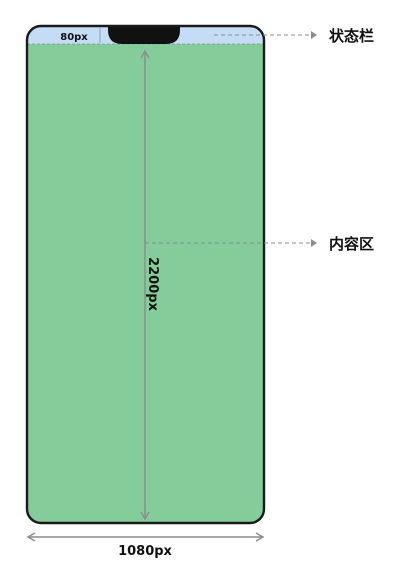 This screenshot has height=561, width=400. Describe the element at coordinates (145, 551) in the screenshot. I see `screen-width-label: 1080px` at that location.